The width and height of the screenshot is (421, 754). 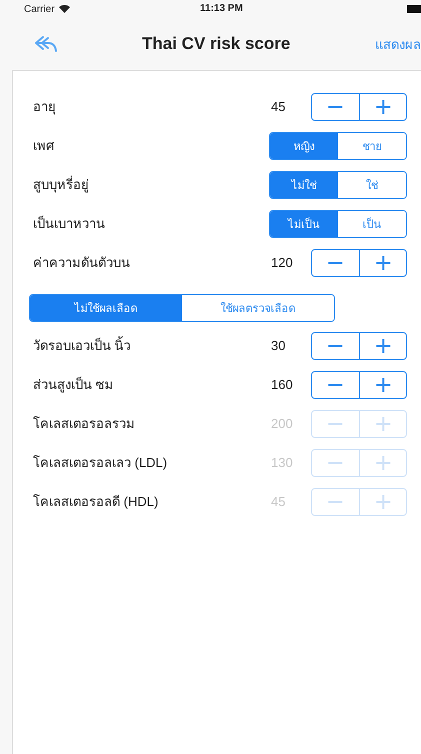 What do you see at coordinates (106, 308) in the screenshot?
I see `blood-mode-segment: ไม่ใช้ผลเลือด` at bounding box center [106, 308].